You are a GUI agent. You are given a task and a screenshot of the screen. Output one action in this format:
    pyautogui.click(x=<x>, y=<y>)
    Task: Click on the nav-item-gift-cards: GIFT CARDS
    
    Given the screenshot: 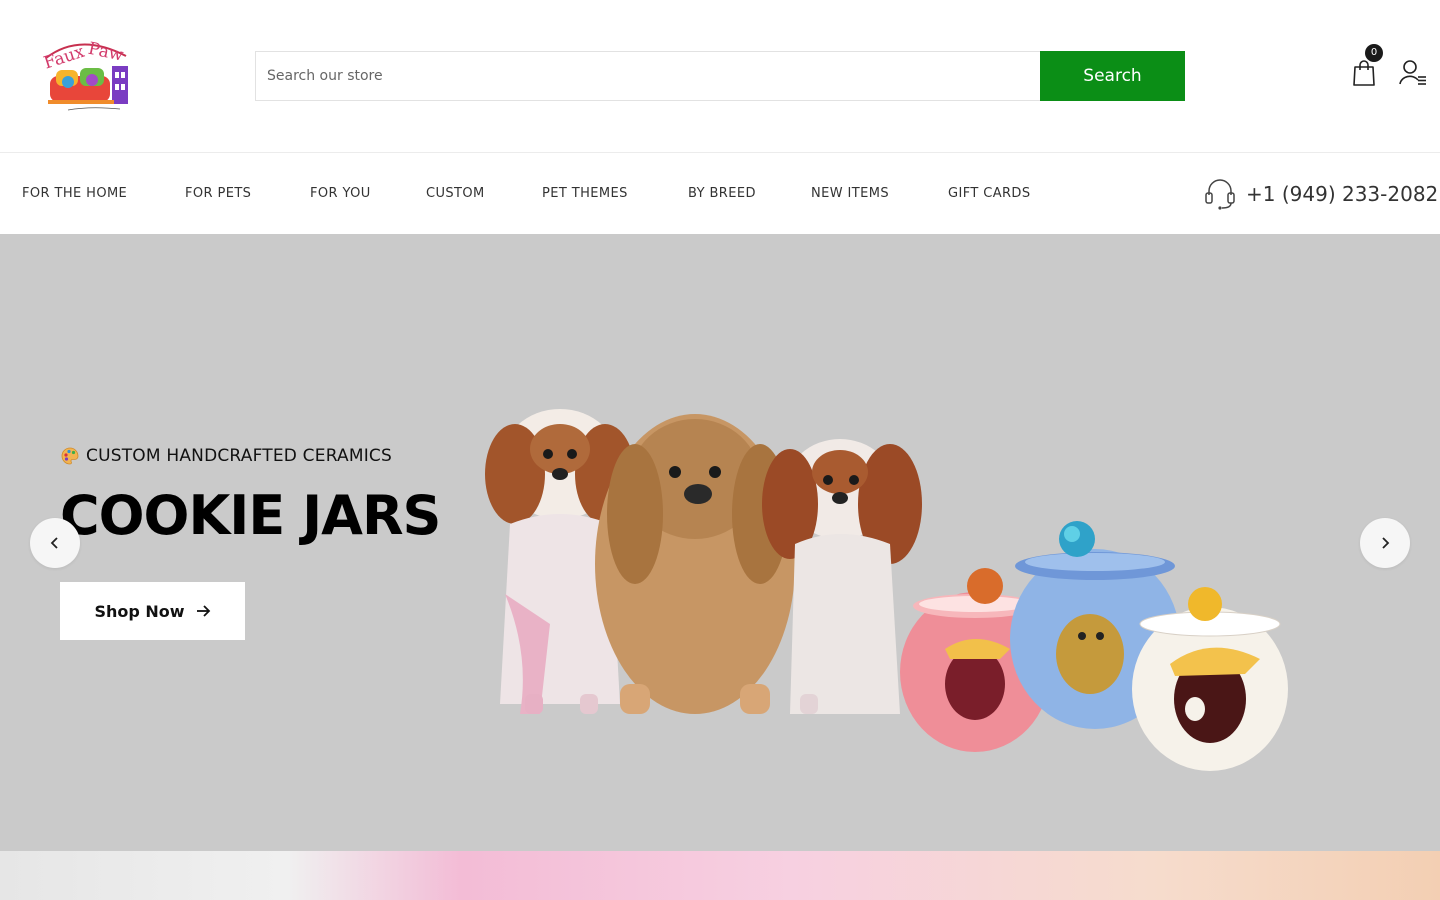 What is the action you would take?
    pyautogui.click(x=989, y=193)
    